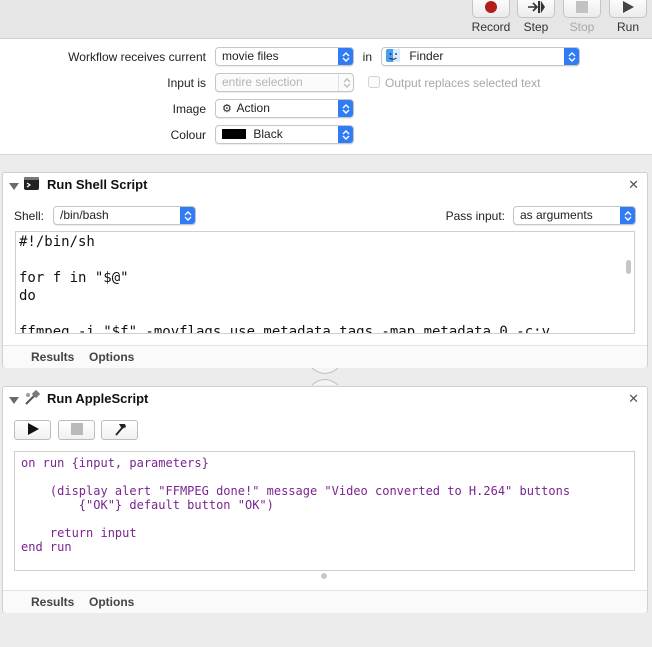 The image size is (652, 647). Describe the element at coordinates (262, 82) in the screenshot. I see `input-is-value: entire selection` at that location.